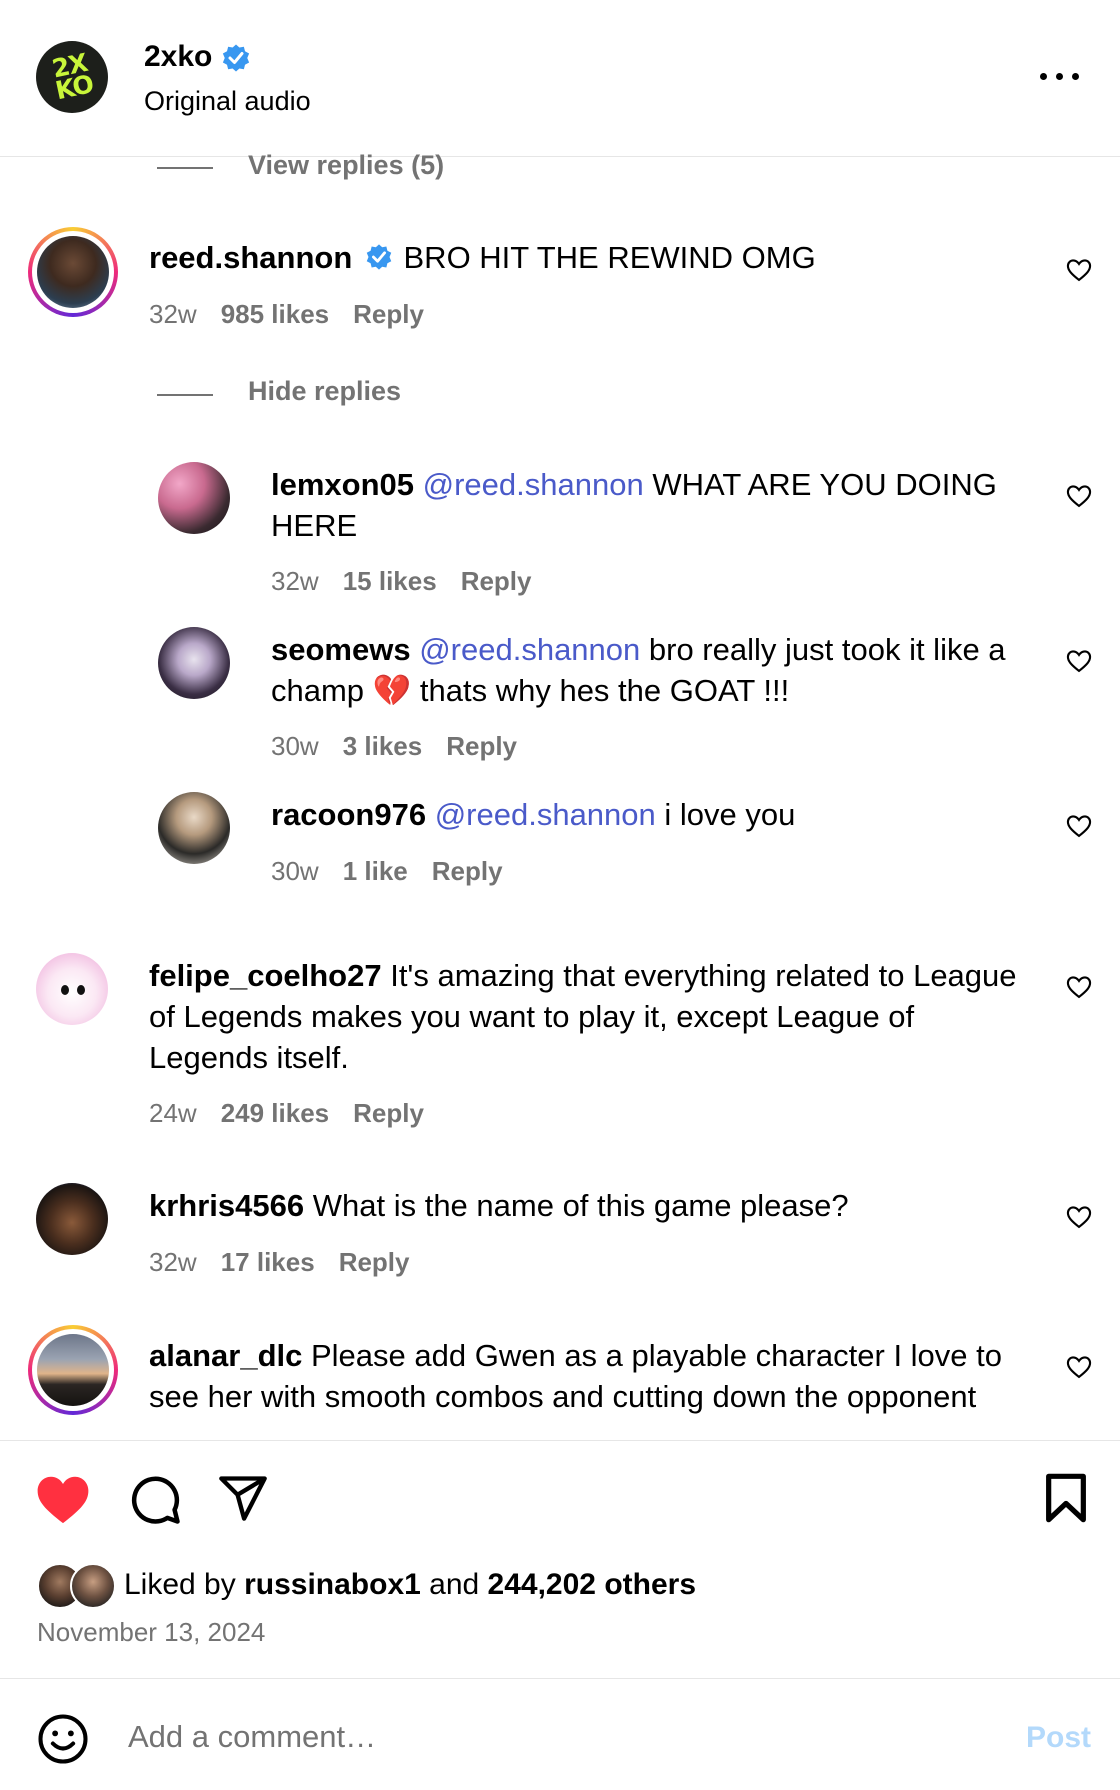 Image resolution: width=1120 pixels, height=1790 pixels. What do you see at coordinates (342, 484) in the screenshot?
I see `reply-username: lemxon05` at bounding box center [342, 484].